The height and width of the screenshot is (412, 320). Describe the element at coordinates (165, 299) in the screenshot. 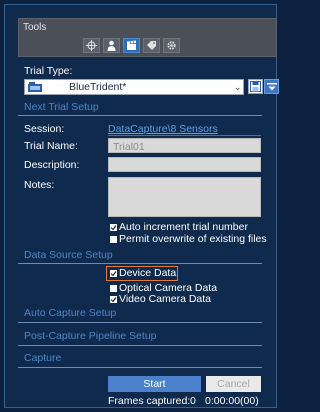

I see `video-camera-label: Video Camera Data` at that location.